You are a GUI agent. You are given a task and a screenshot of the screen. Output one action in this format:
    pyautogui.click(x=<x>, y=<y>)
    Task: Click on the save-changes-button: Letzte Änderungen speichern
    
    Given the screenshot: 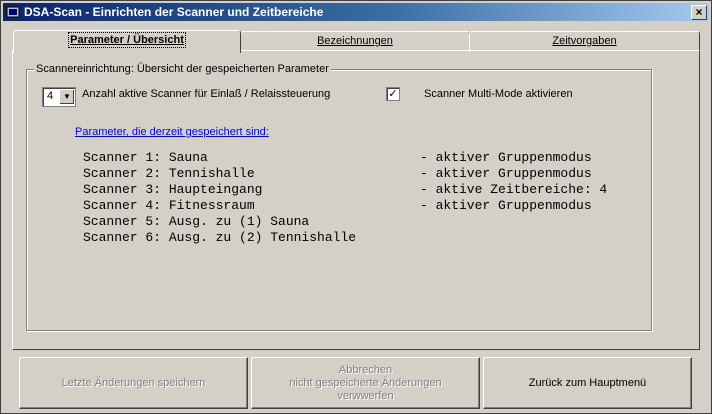 What is the action you would take?
    pyautogui.click(x=133, y=383)
    